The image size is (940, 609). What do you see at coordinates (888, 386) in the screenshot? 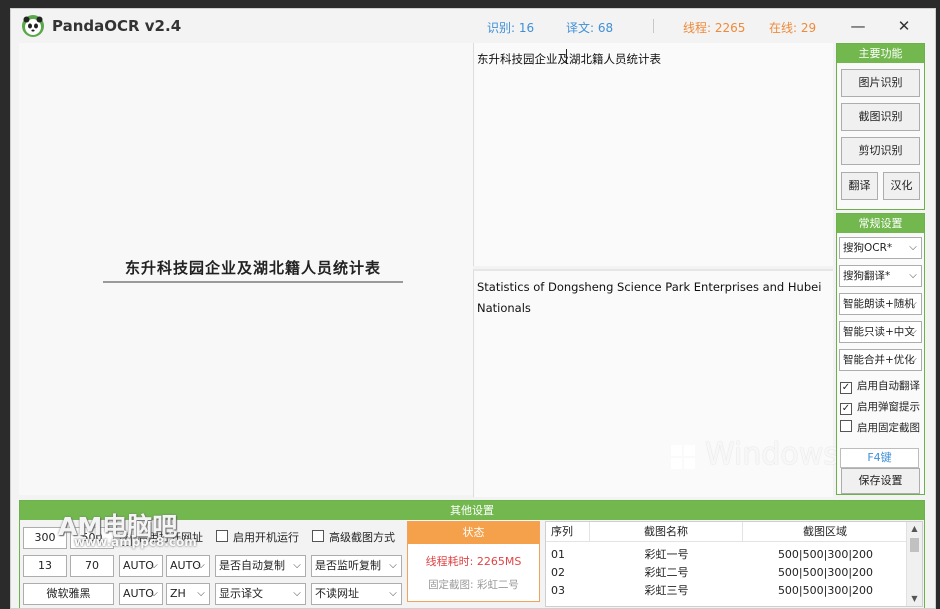
I see `auto-translate-label: 启用自动翻译` at bounding box center [888, 386].